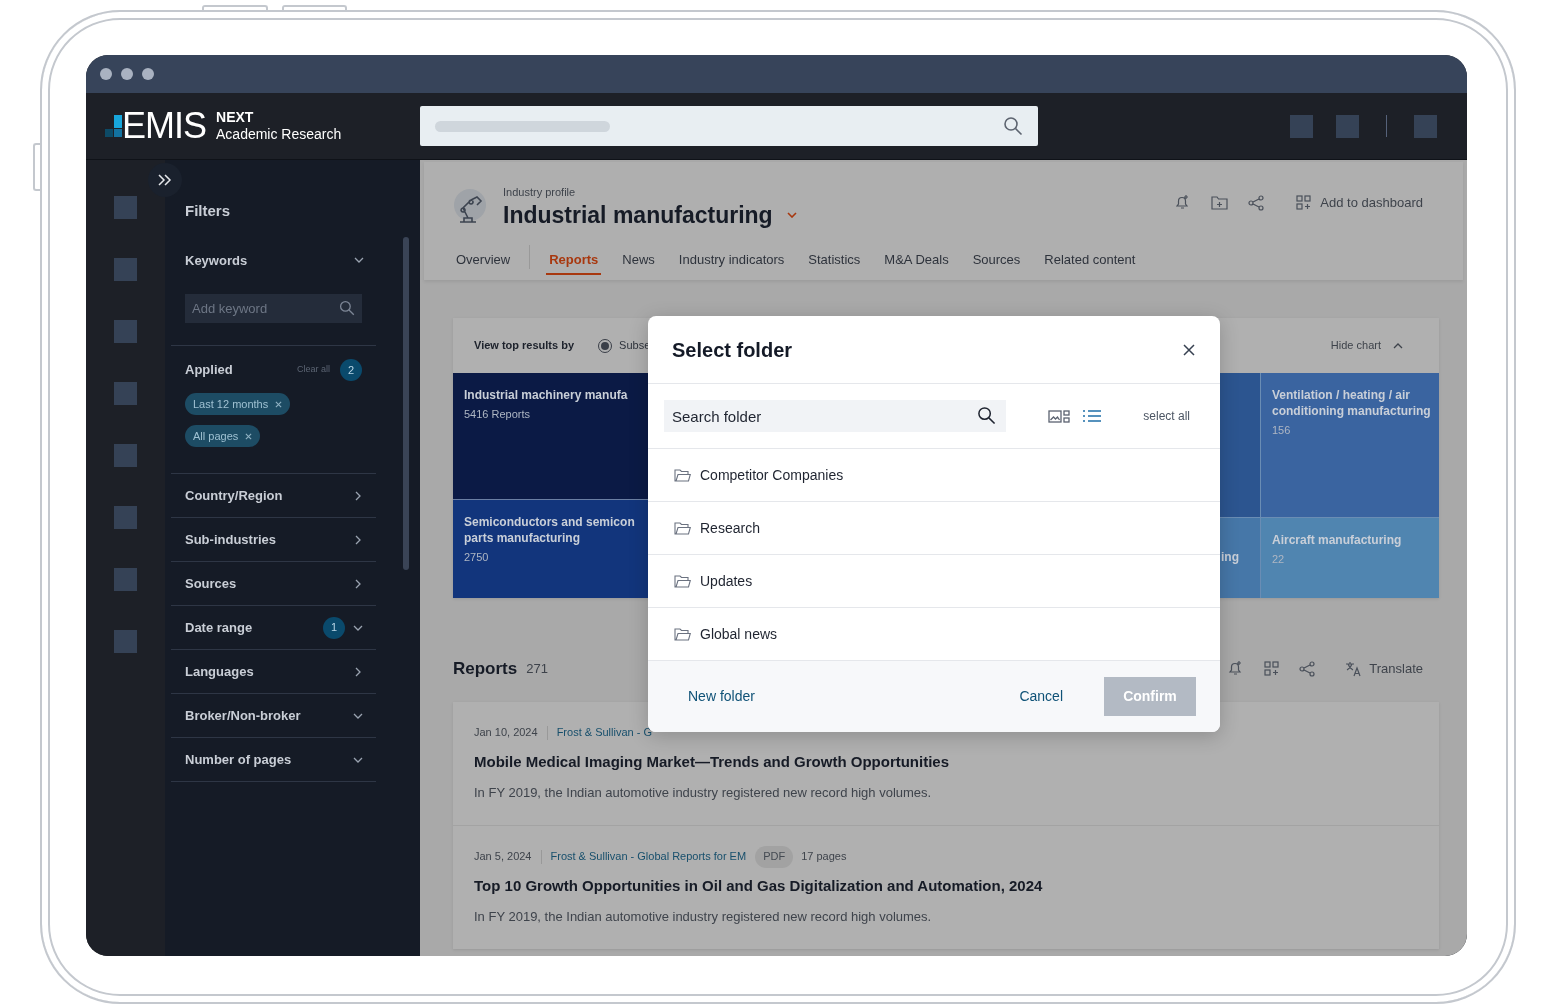  Describe the element at coordinates (1350, 445) in the screenshot. I see `treemap-tile: Ventilation / heating / air conditioning manufacturing 156` at that location.